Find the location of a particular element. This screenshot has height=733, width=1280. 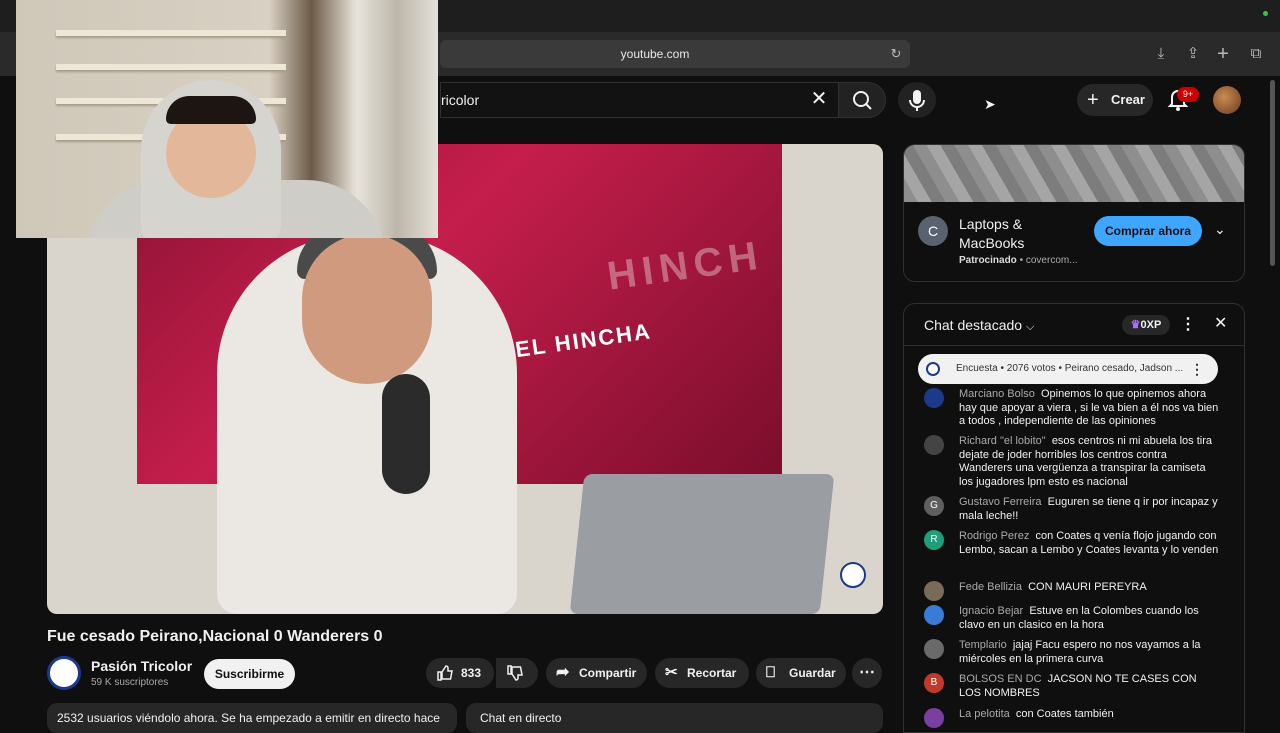

chat-title: Chat destacado is located at coordinates (973, 325).